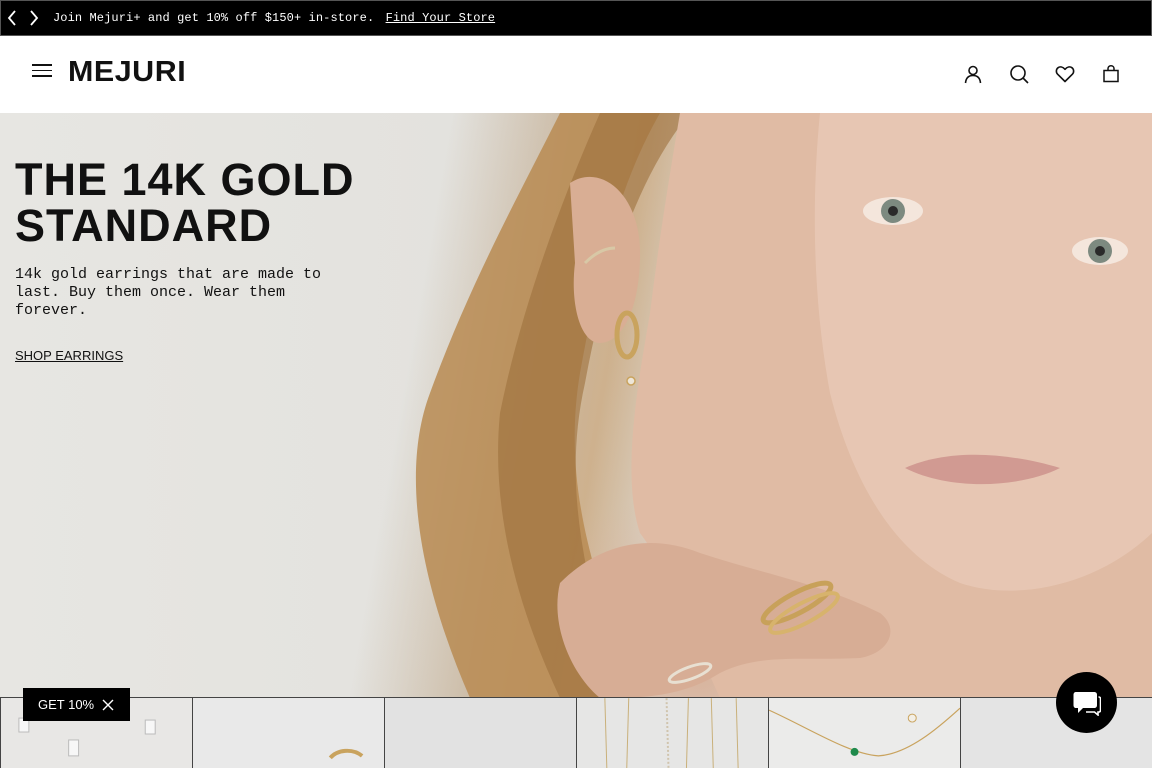 This screenshot has height=768, width=1152. What do you see at coordinates (576, 74) in the screenshot?
I see `site-header: MEJURI` at bounding box center [576, 74].